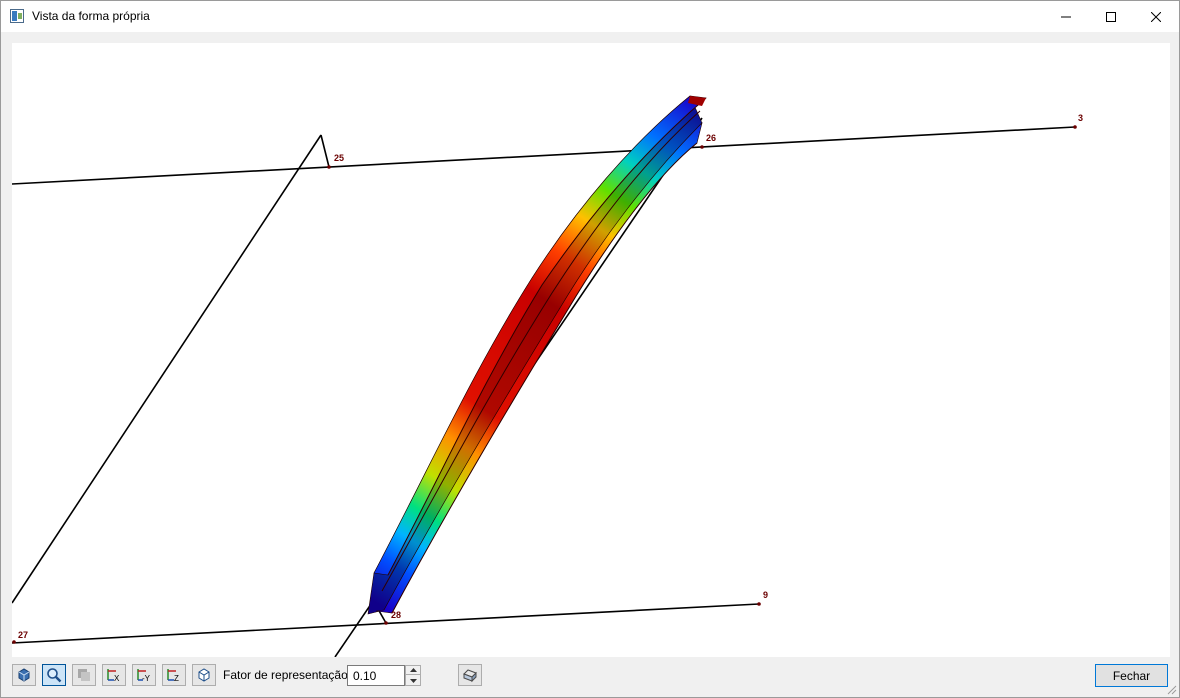 The image size is (1180, 698). I want to click on axis-z-icon: Z, so click(173, 676).